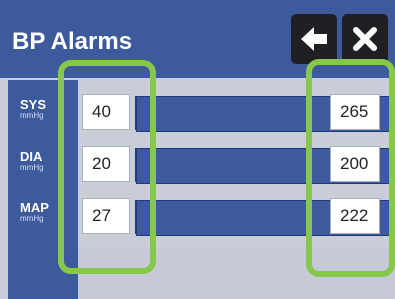 The image size is (395, 299). I want to click on back-button, so click(314, 39).